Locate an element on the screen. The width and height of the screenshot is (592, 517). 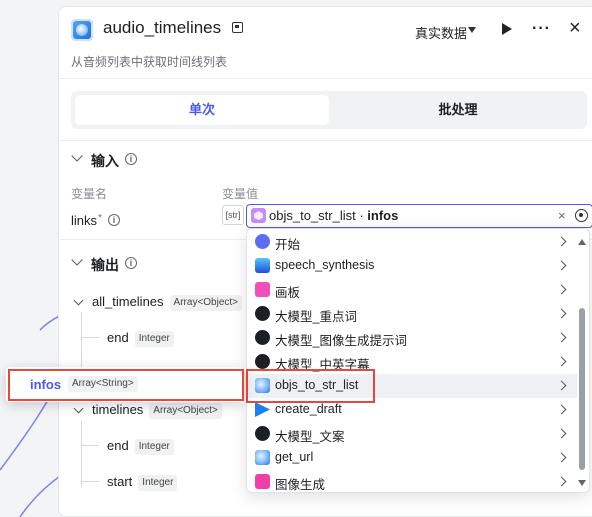
mode-select: 真实数据 is located at coordinates (441, 32).